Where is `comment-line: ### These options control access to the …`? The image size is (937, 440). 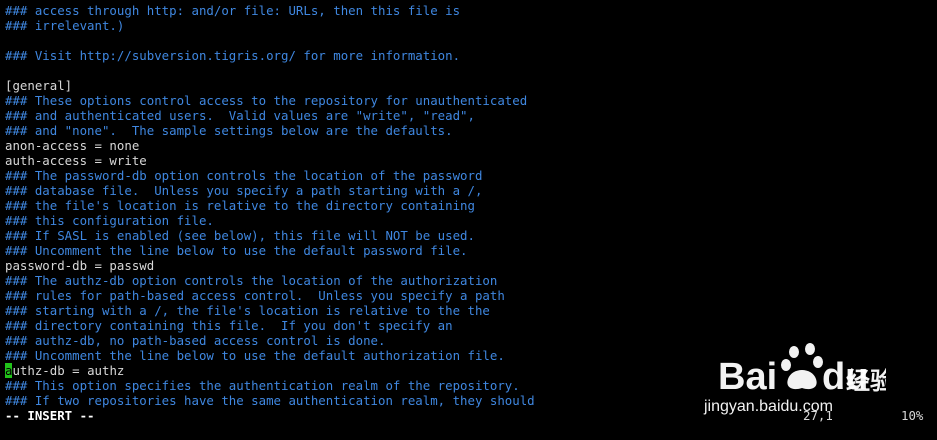 comment-line: ### These options control access to the … is located at coordinates (270, 100).